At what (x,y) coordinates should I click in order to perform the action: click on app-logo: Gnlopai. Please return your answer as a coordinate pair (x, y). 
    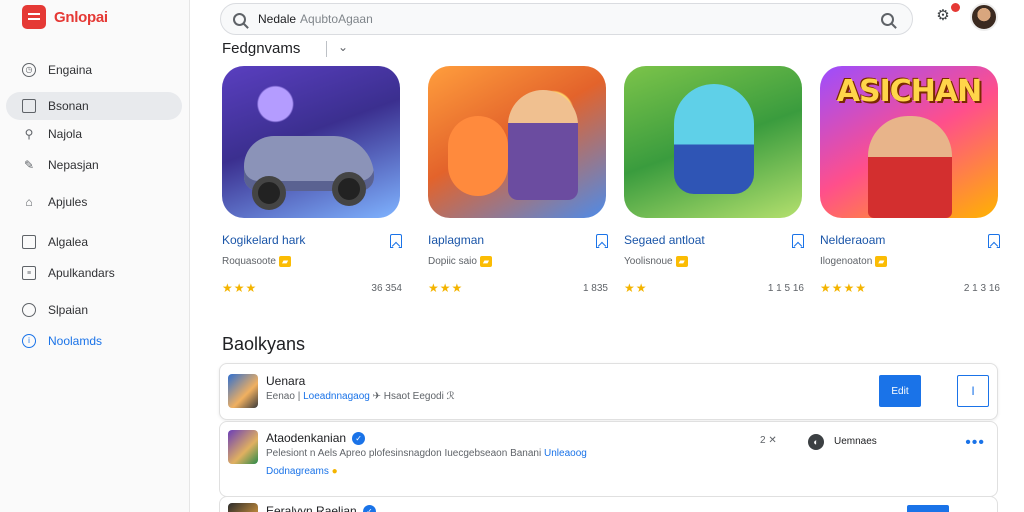
    Looking at the image, I should click on (65, 17).